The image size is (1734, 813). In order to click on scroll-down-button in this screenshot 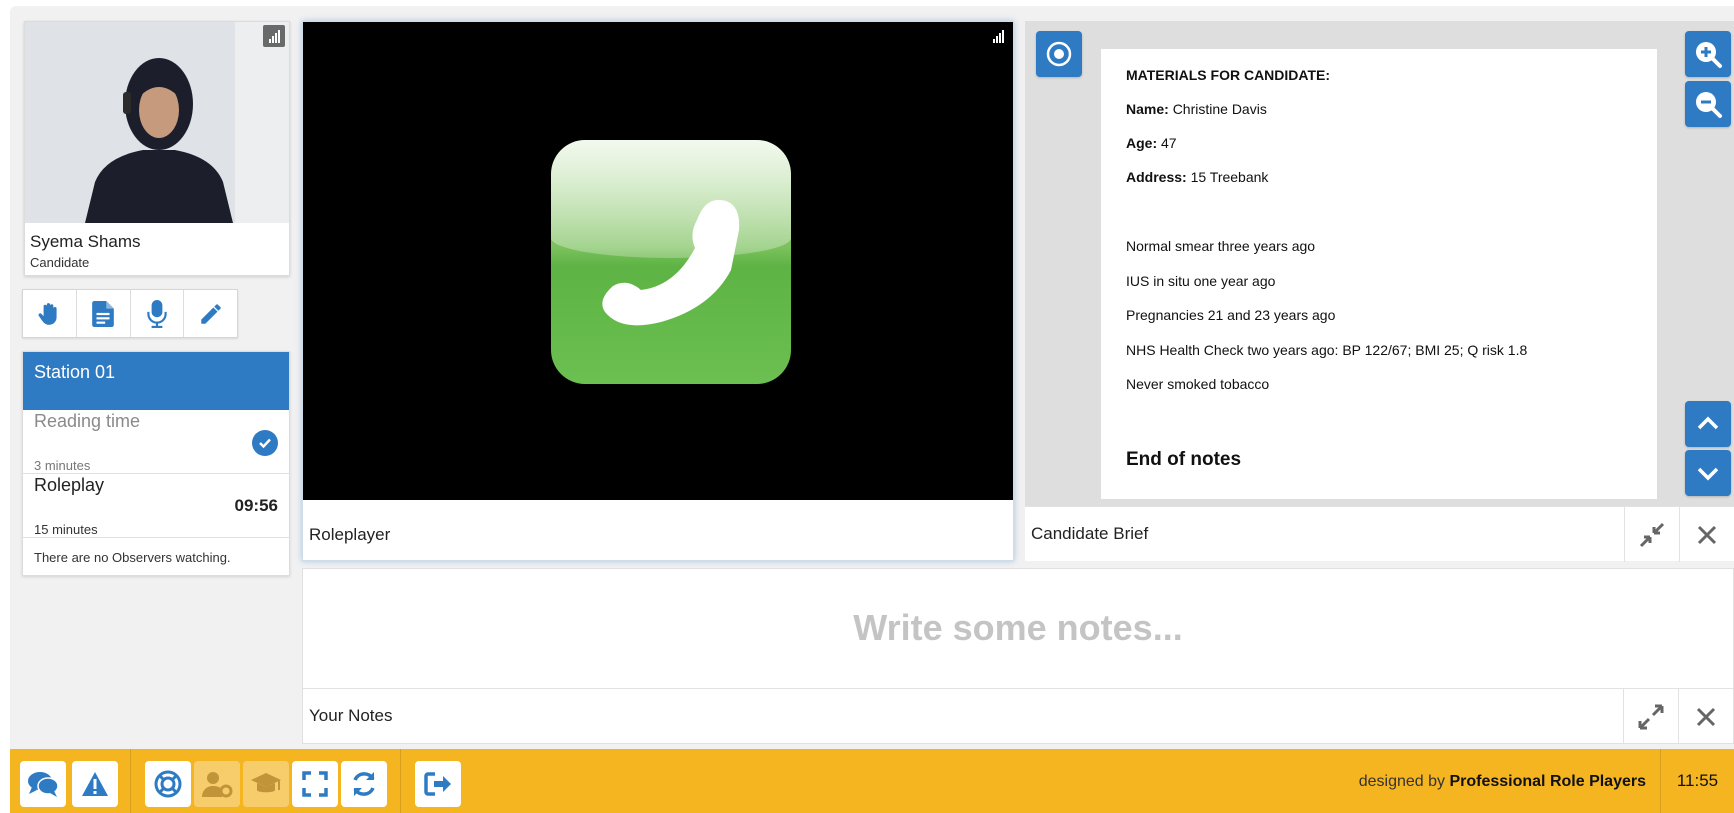, I will do `click(1708, 473)`.